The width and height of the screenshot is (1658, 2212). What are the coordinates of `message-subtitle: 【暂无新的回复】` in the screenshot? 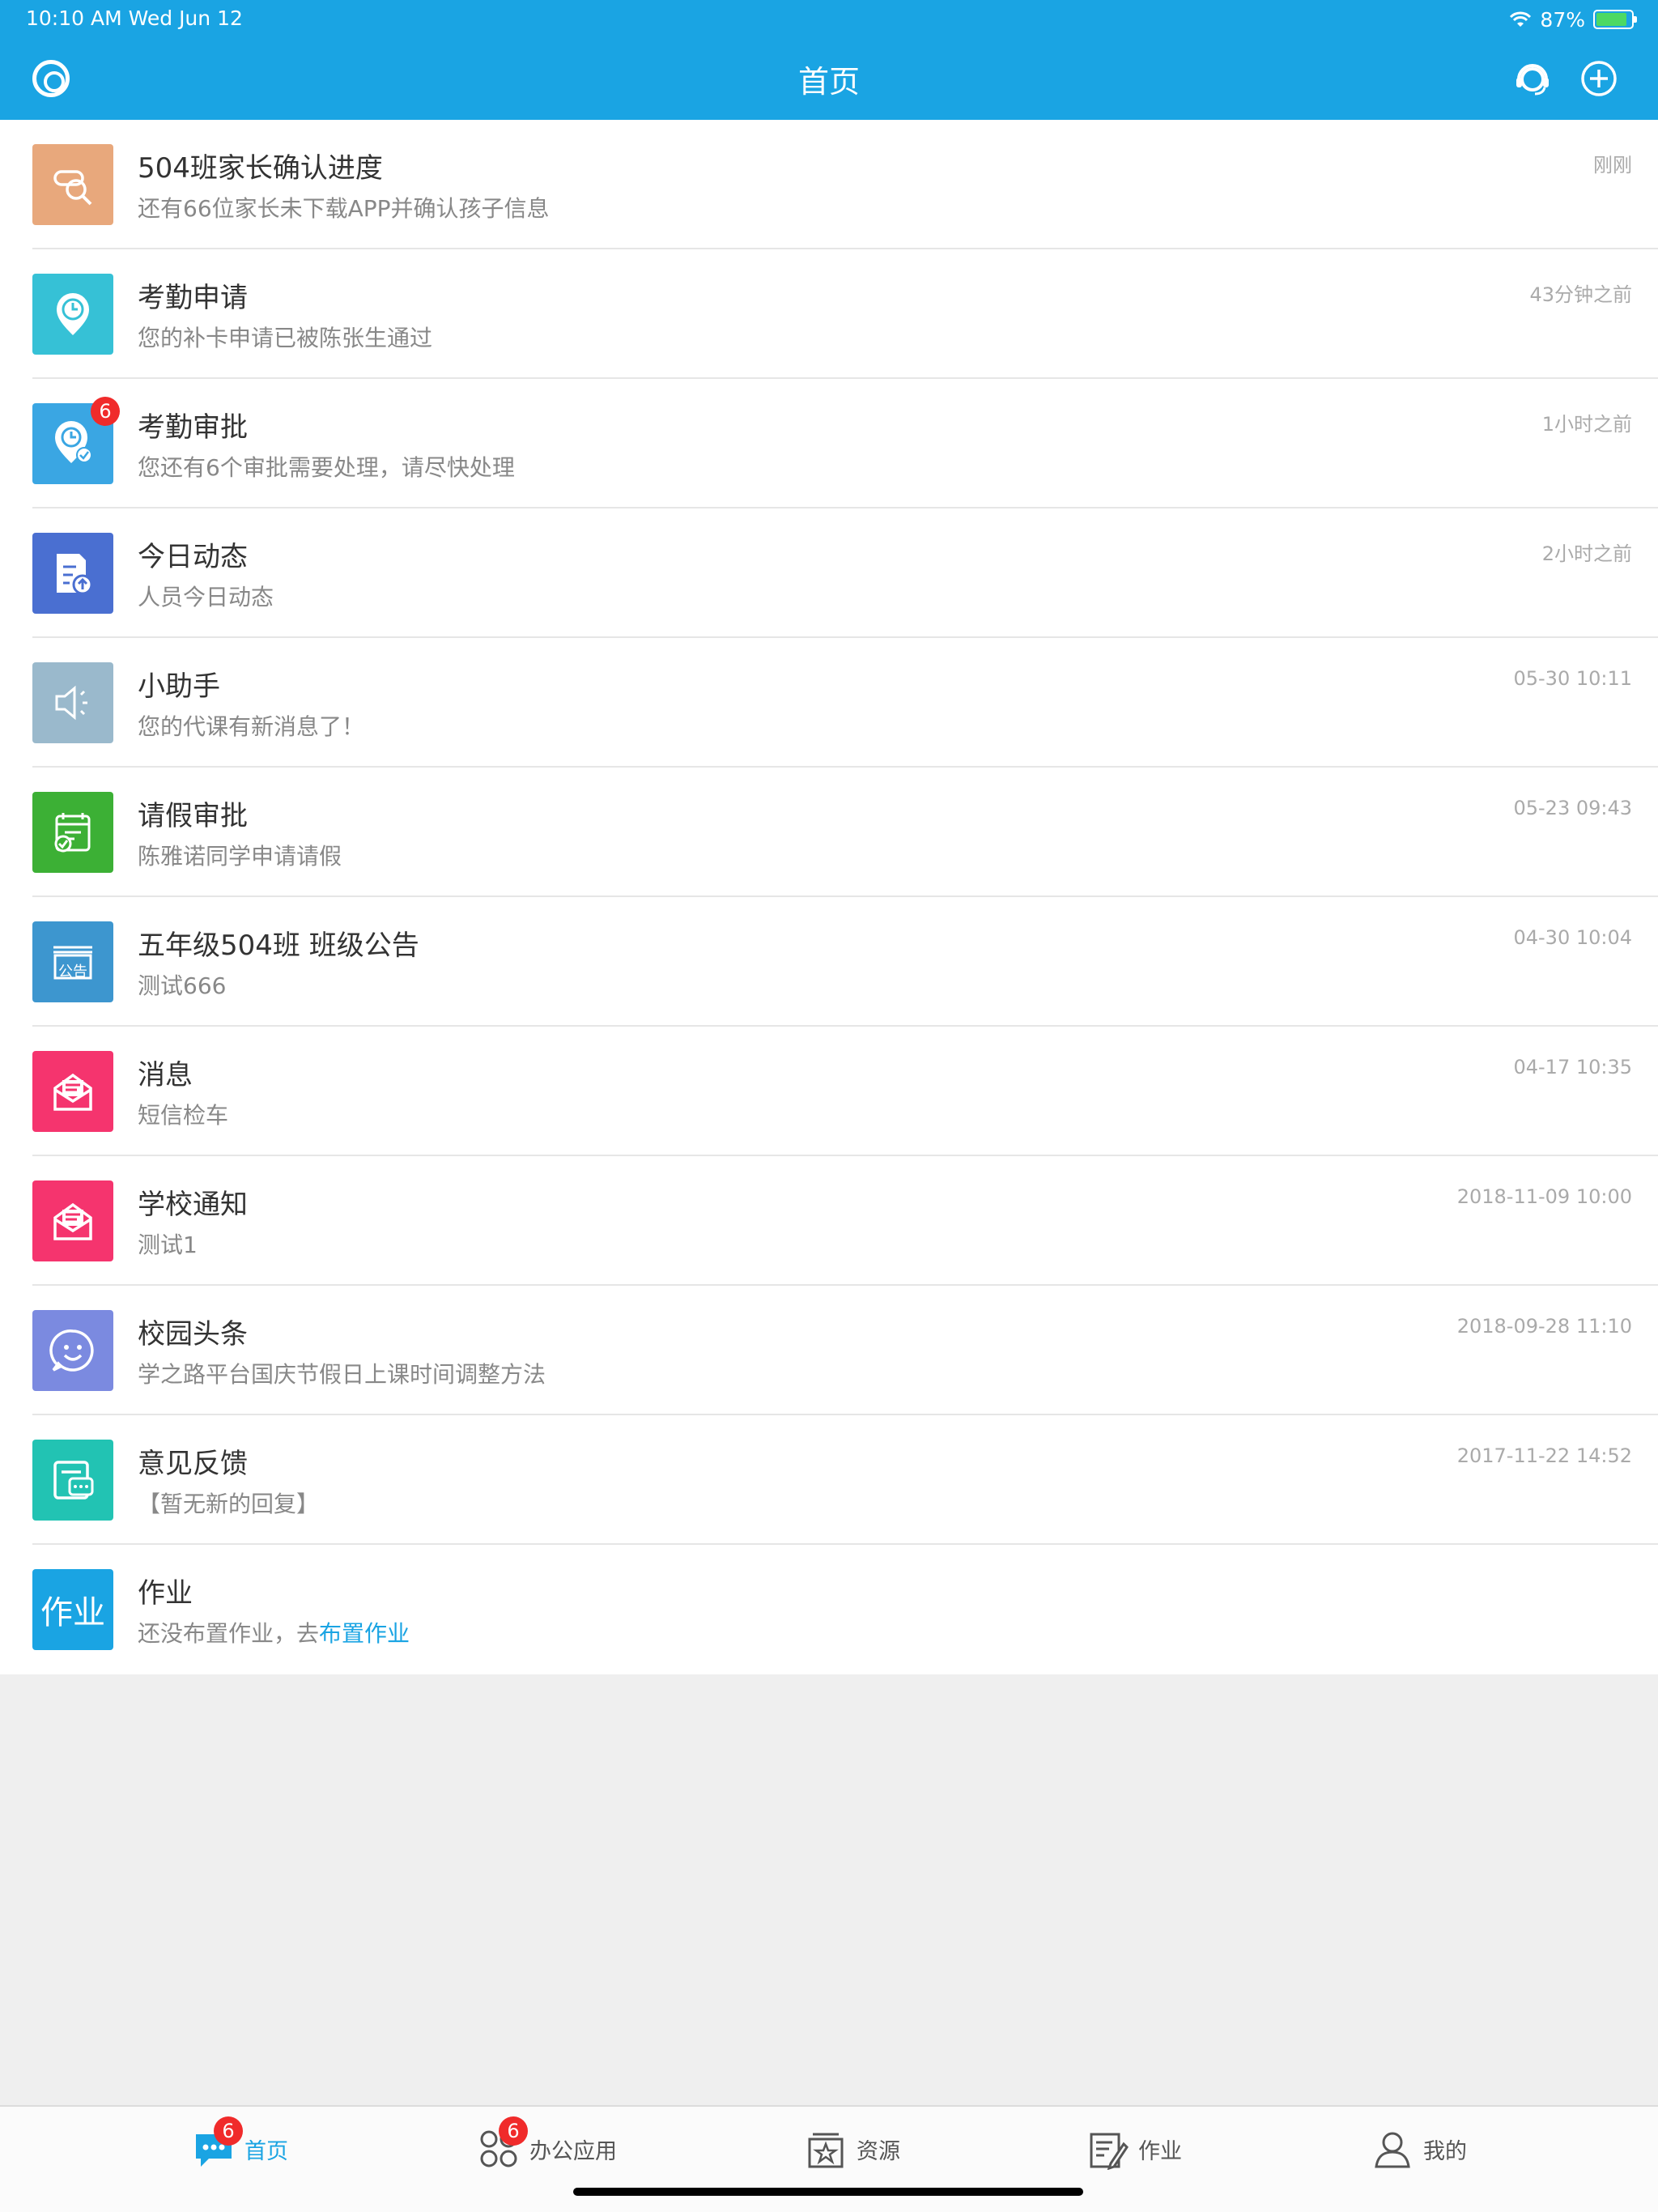 It's located at (228, 1503).